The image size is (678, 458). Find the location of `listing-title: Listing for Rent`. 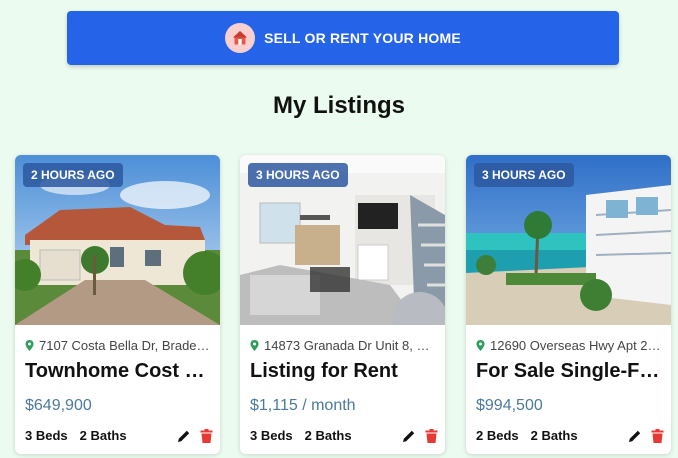

listing-title: Listing for Rent is located at coordinates (345, 371).